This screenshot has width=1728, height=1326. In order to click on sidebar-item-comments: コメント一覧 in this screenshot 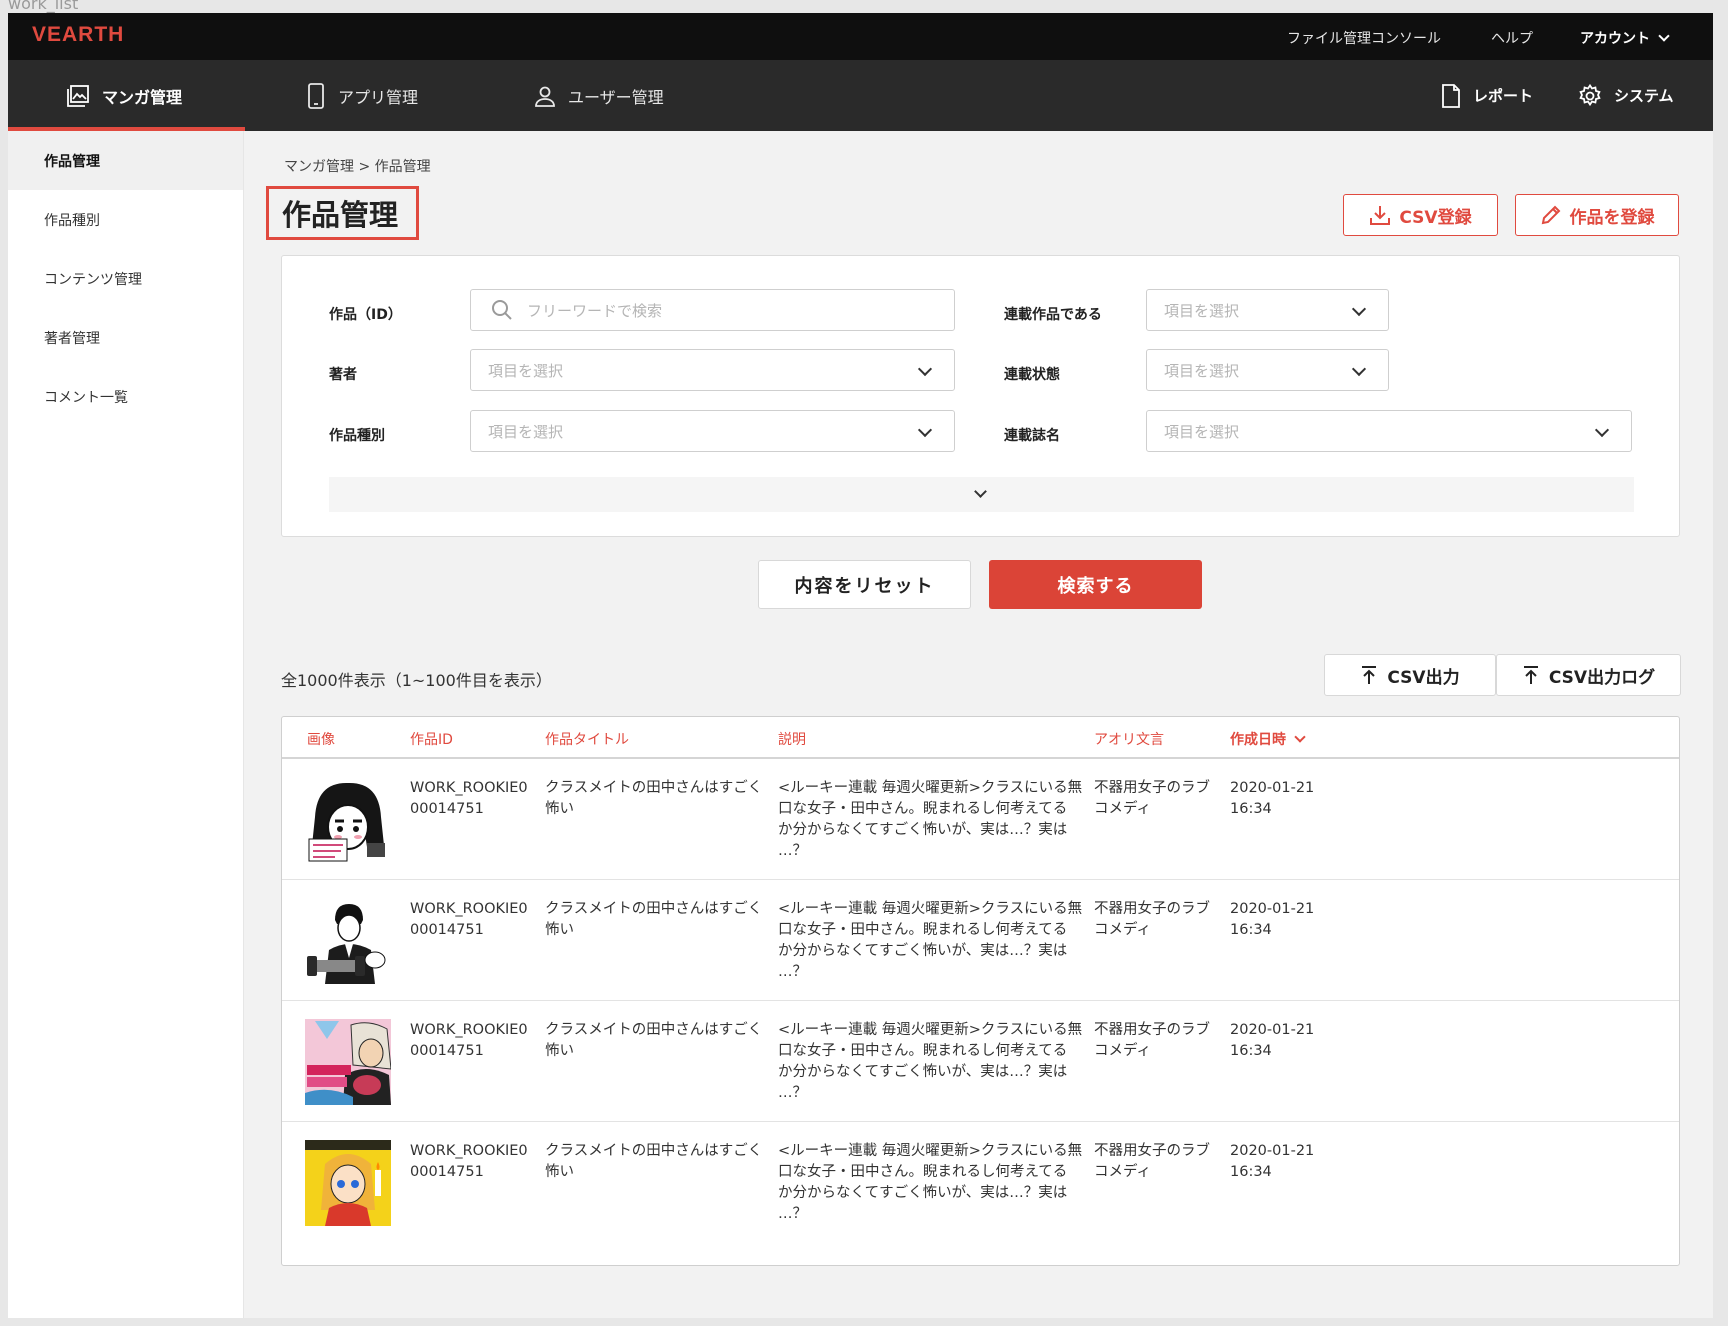, I will do `click(125, 396)`.